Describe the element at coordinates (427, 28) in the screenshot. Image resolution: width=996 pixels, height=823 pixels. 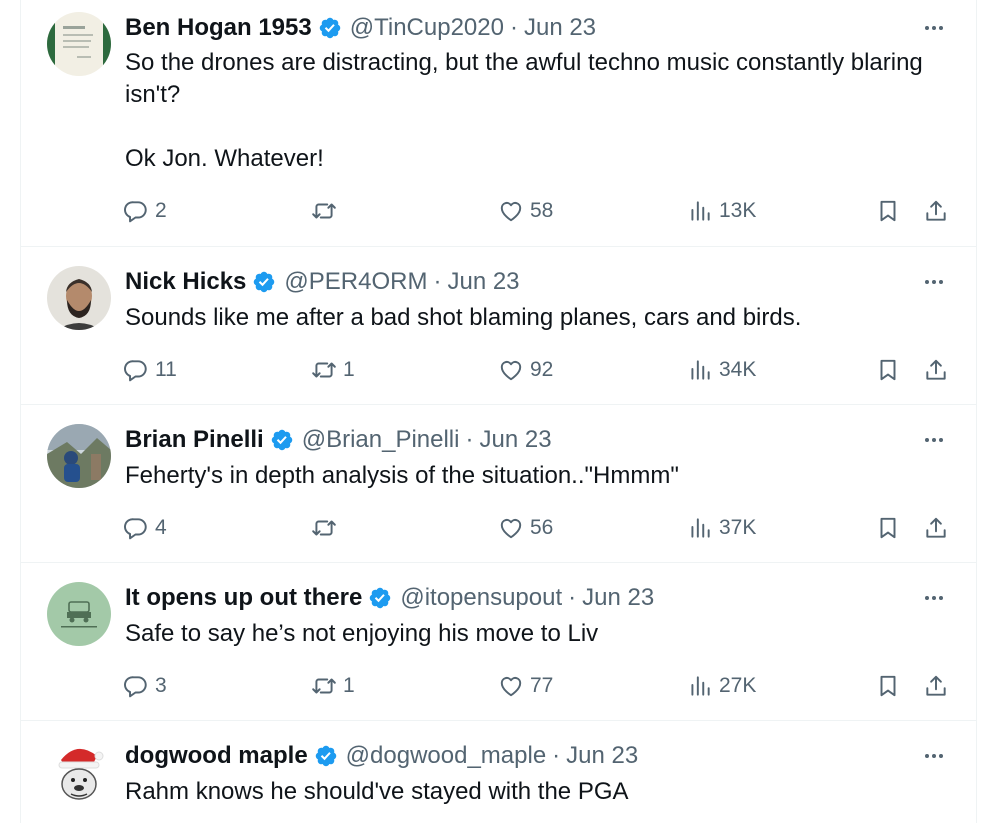
I see `user-handle: @TinCup2020` at that location.